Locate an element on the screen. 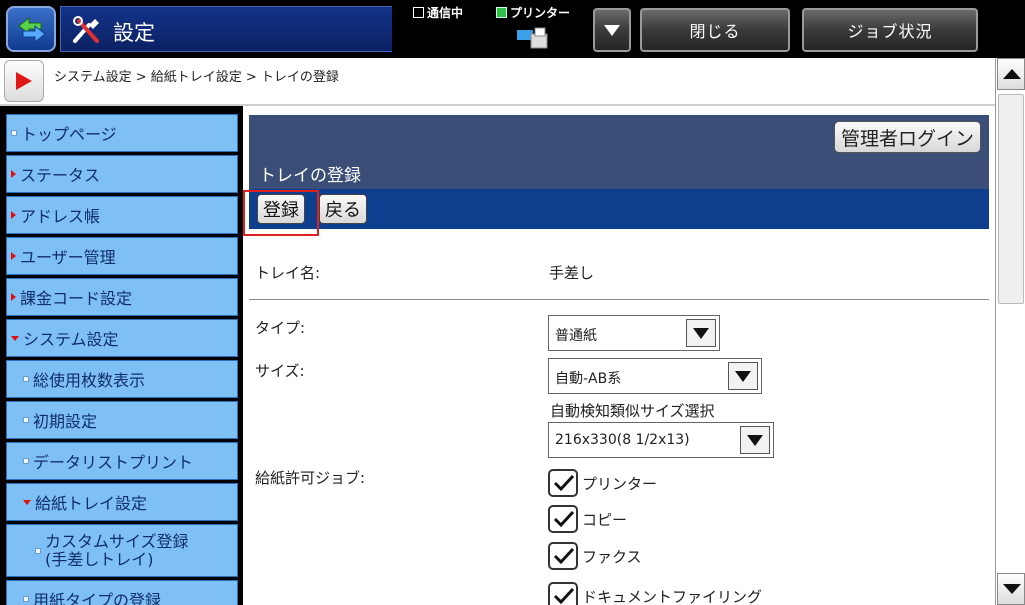 The image size is (1025, 605). sidebar-item-label: アドレス帳 is located at coordinates (60, 216).